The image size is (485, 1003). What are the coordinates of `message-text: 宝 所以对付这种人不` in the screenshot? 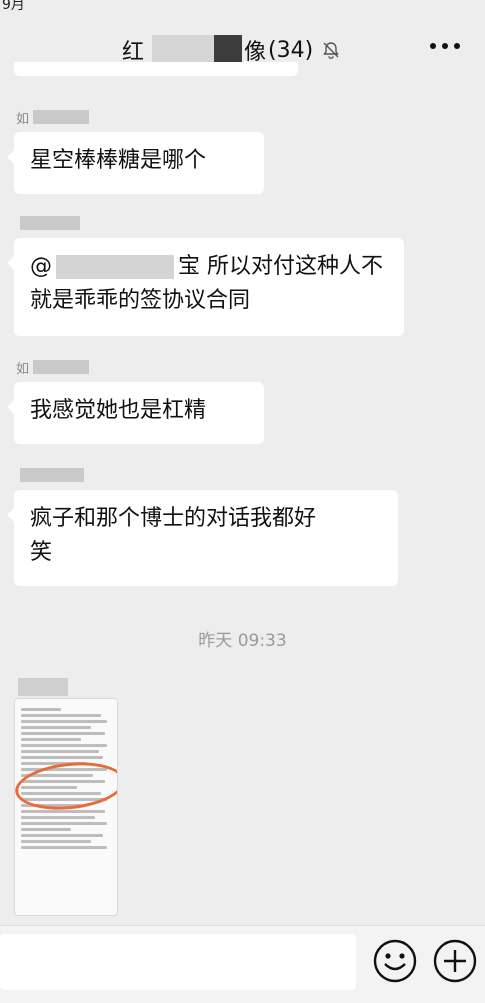 It's located at (280, 266).